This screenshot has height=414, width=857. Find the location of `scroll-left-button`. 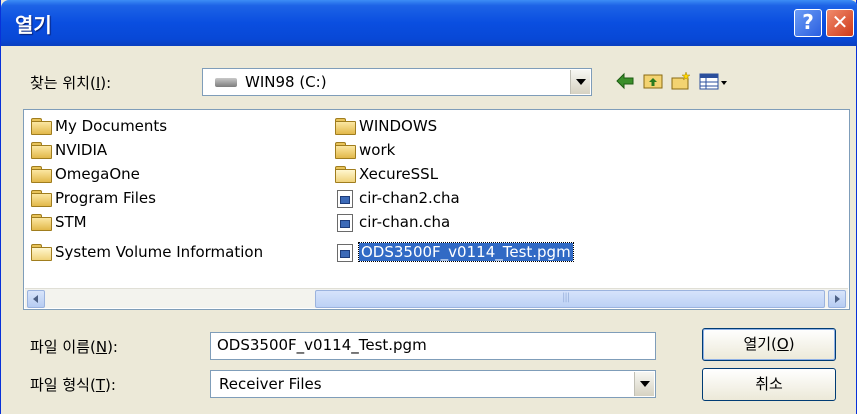

scroll-left-button is located at coordinates (36, 299).